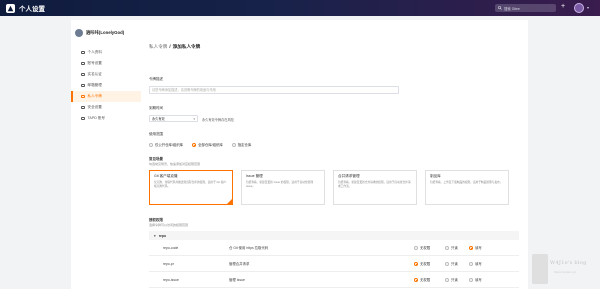  I want to click on create-button: +, so click(563, 7).